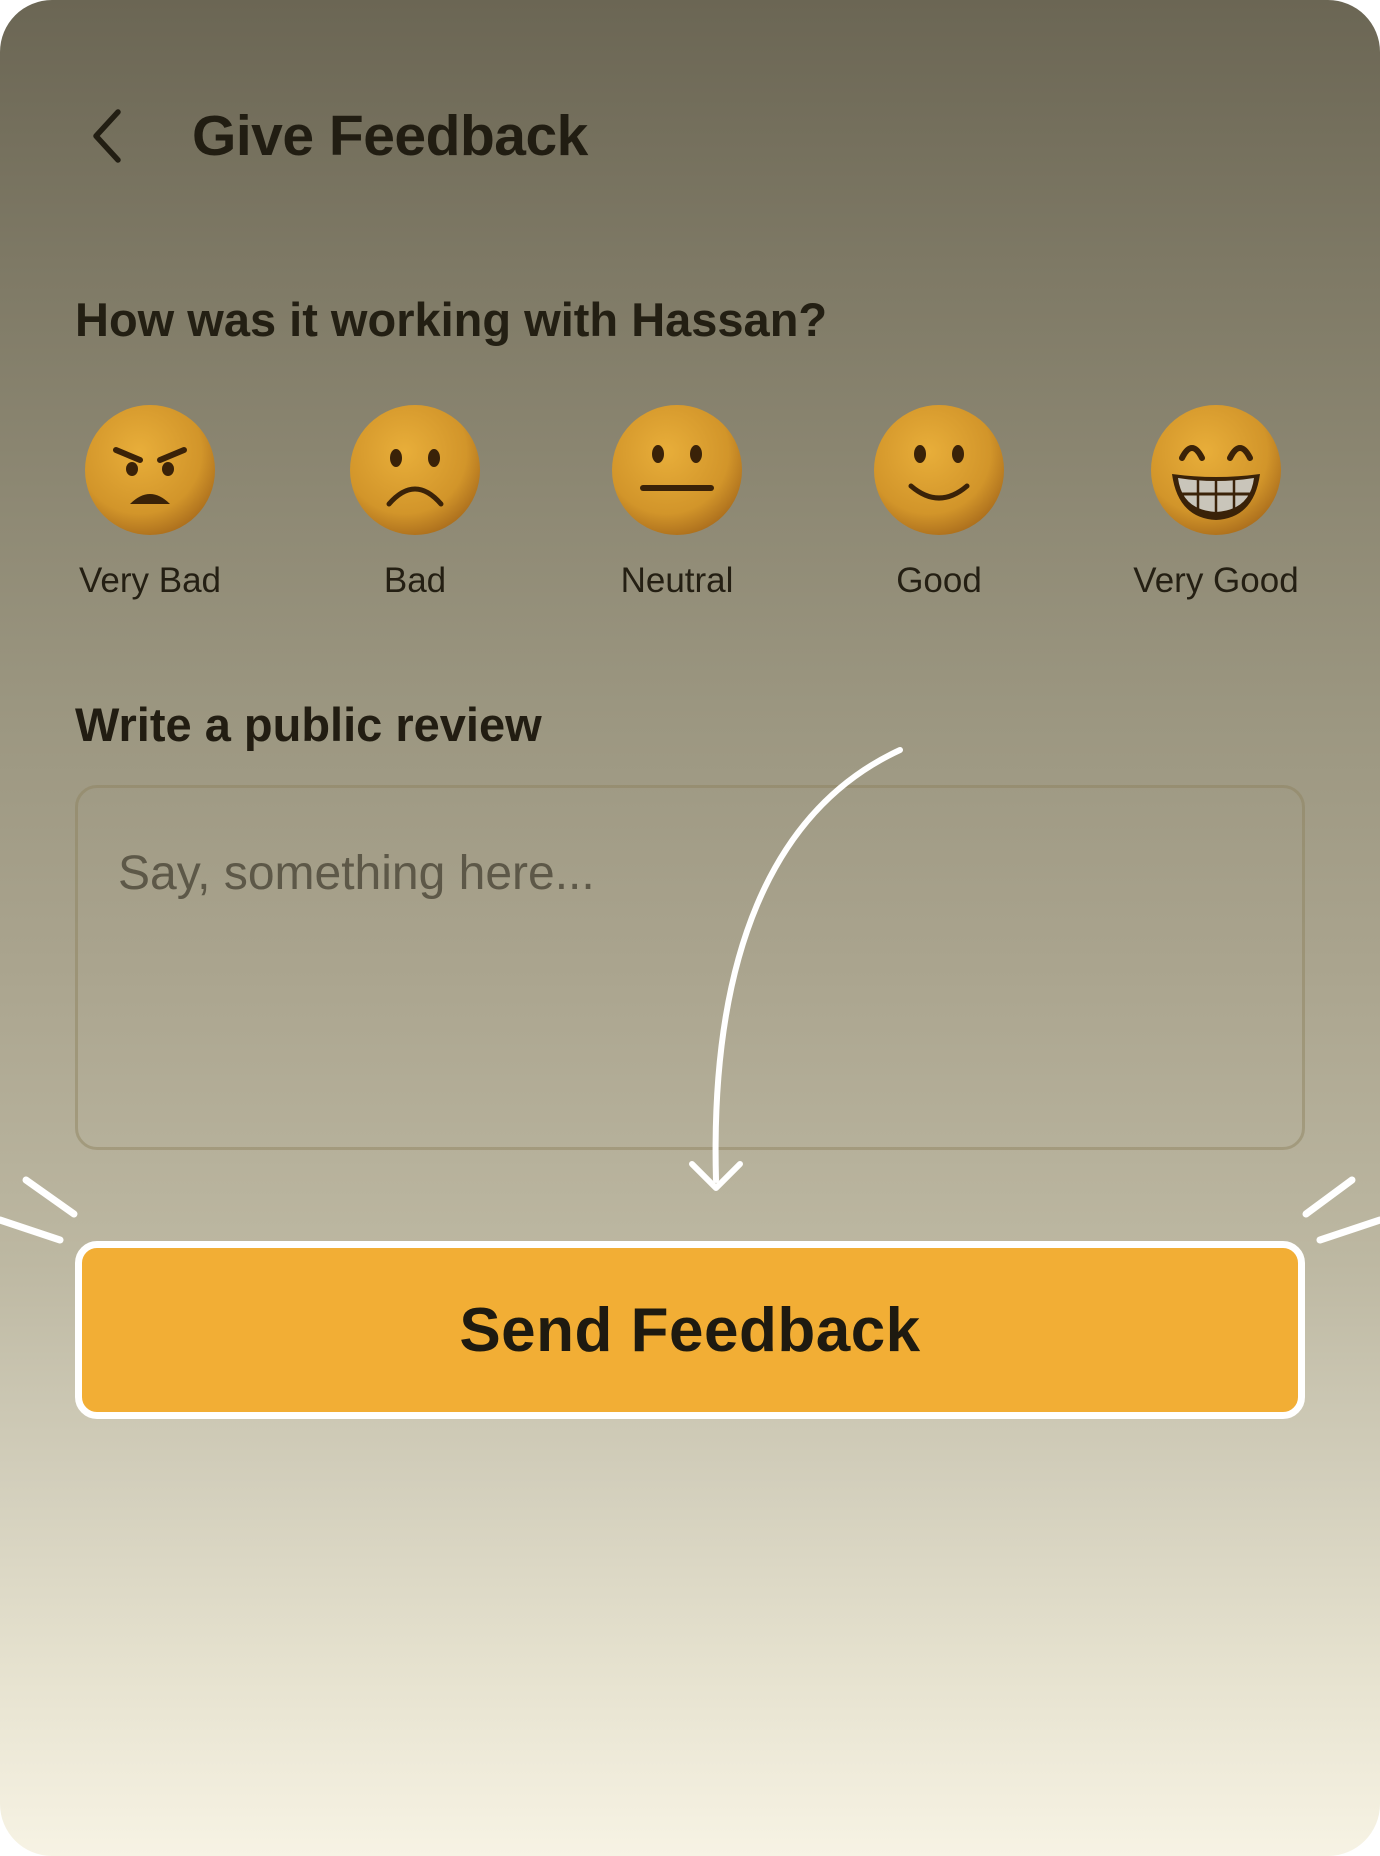 The width and height of the screenshot is (1380, 1856). I want to click on rating-option-neutral: Neutral, so click(677, 502).